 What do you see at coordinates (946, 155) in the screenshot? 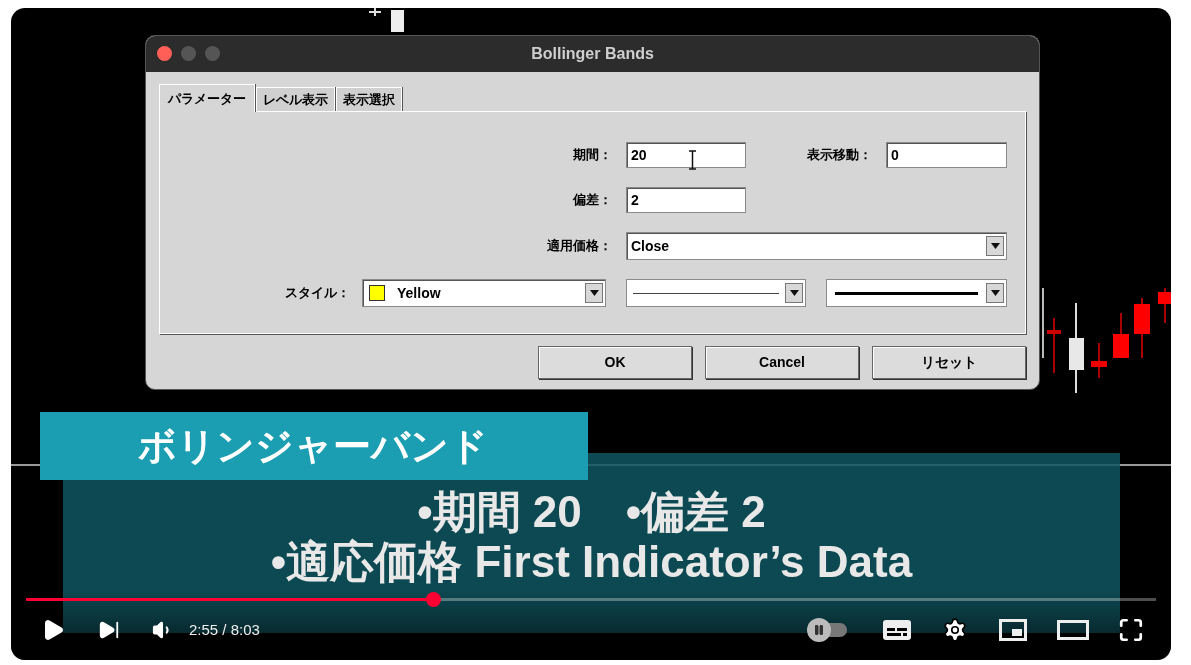
I see `shift-input: 0` at bounding box center [946, 155].